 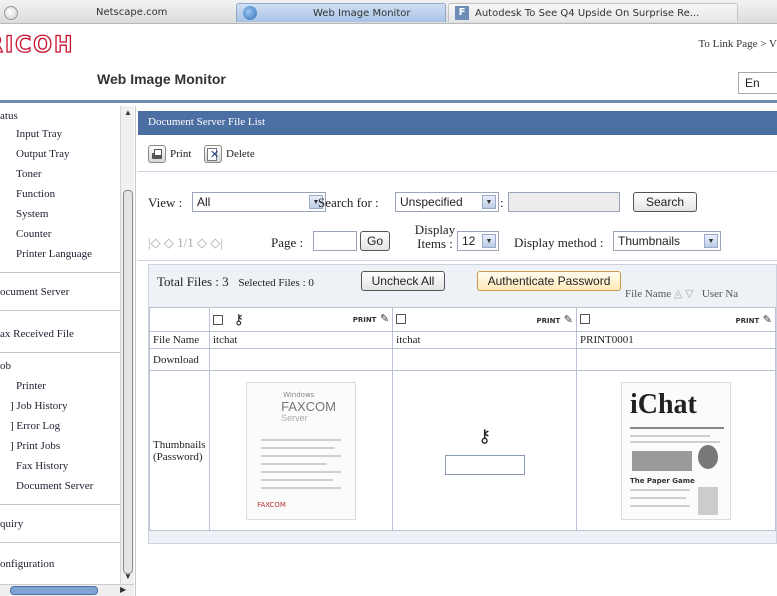 What do you see at coordinates (684, 294) in the screenshot?
I see `sort-arrows-icon: ◬ ▽` at bounding box center [684, 294].